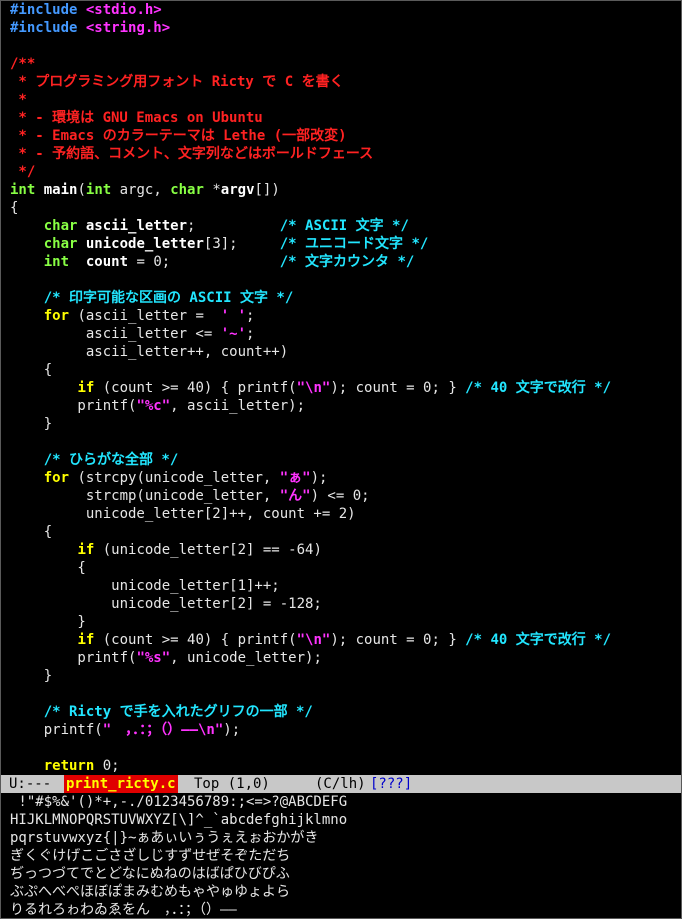 Image resolution: width=682 pixels, height=919 pixels. Describe the element at coordinates (44, 28) in the screenshot. I see `code-token: #include` at that location.